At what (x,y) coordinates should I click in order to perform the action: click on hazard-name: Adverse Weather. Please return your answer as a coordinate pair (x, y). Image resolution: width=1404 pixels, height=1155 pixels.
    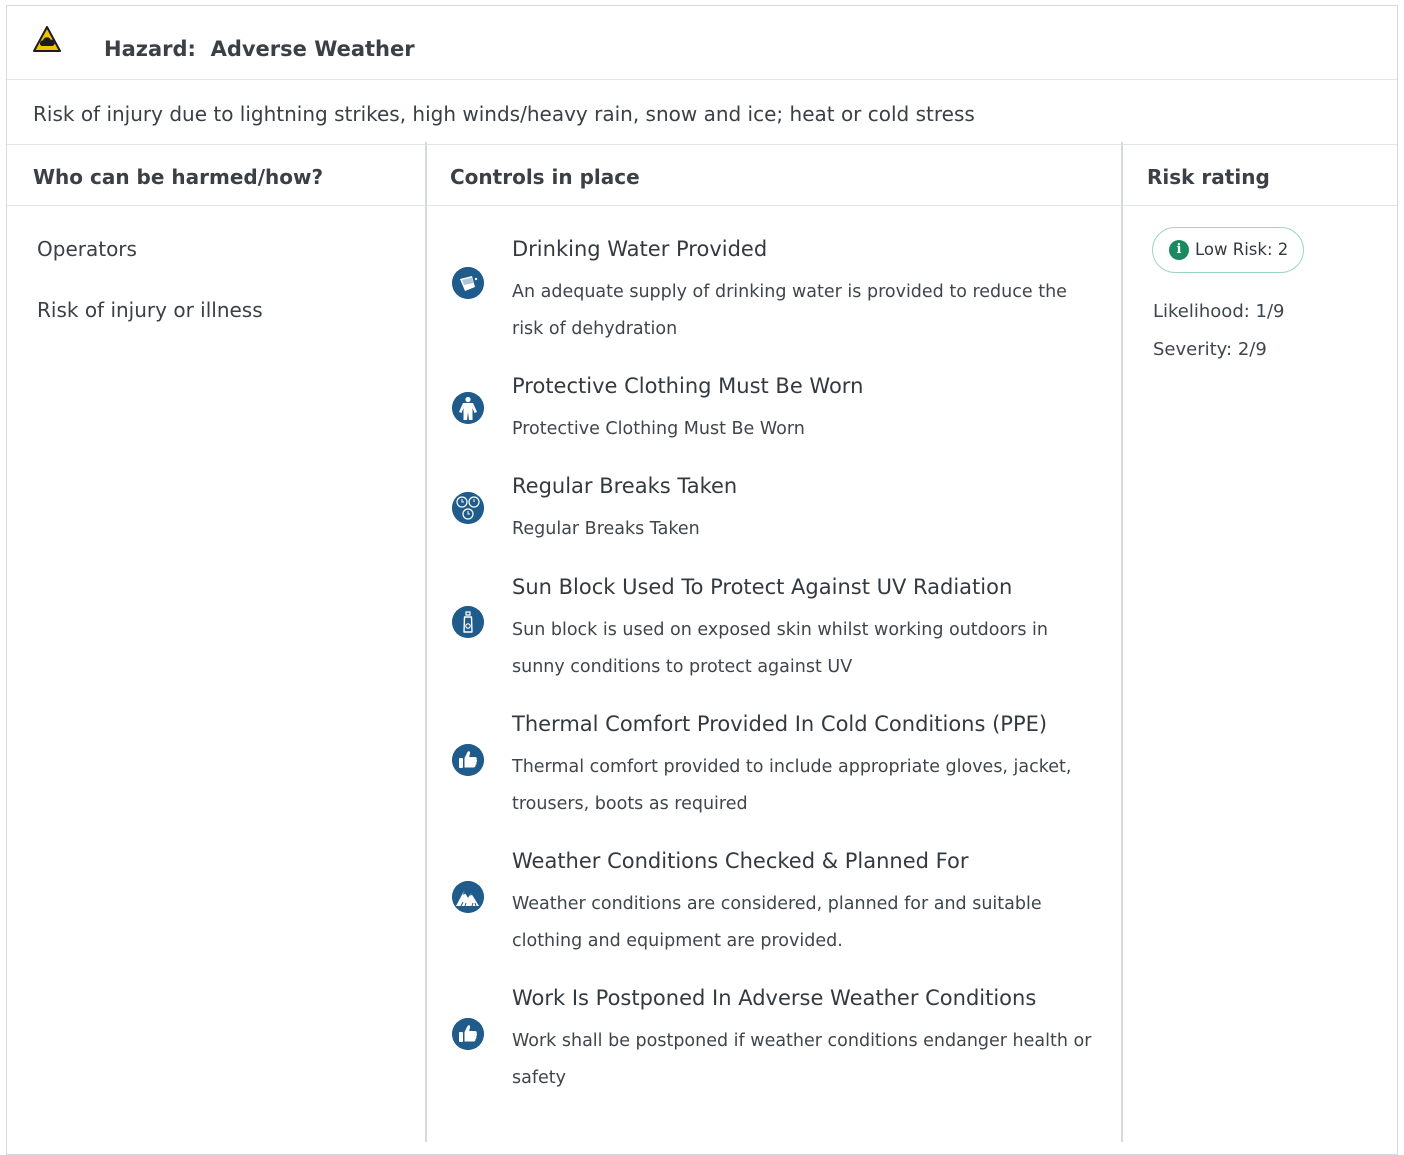
    Looking at the image, I should click on (312, 49).